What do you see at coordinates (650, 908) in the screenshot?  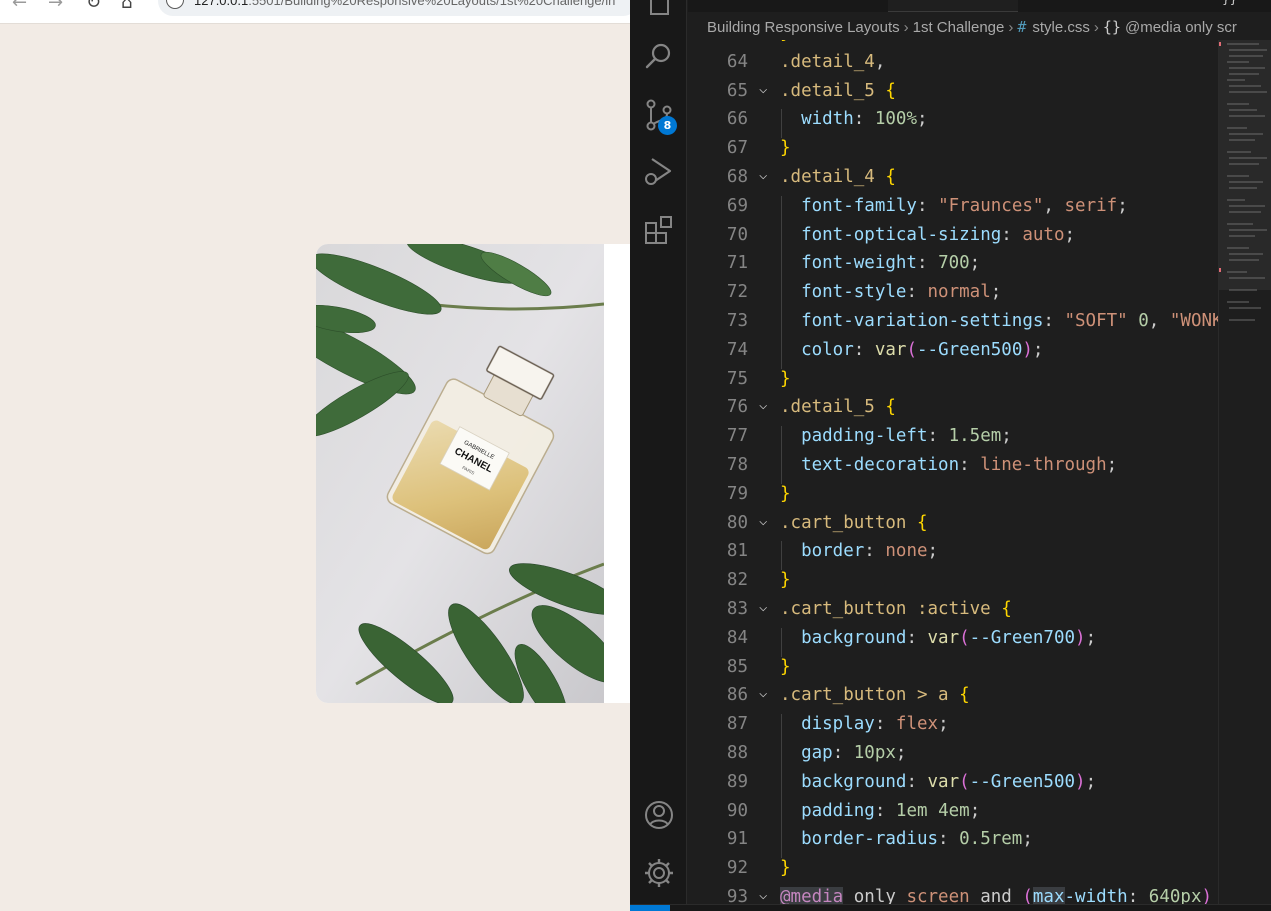 I see `remote-indicator` at bounding box center [650, 908].